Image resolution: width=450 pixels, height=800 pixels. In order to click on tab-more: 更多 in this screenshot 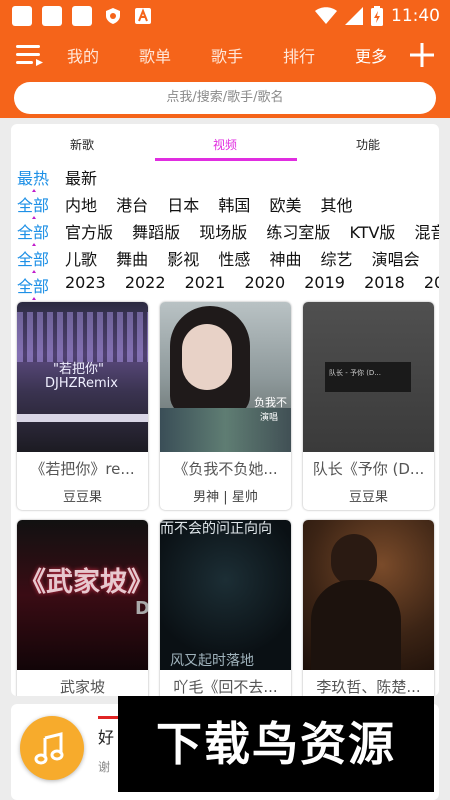, I will do `click(371, 55)`.